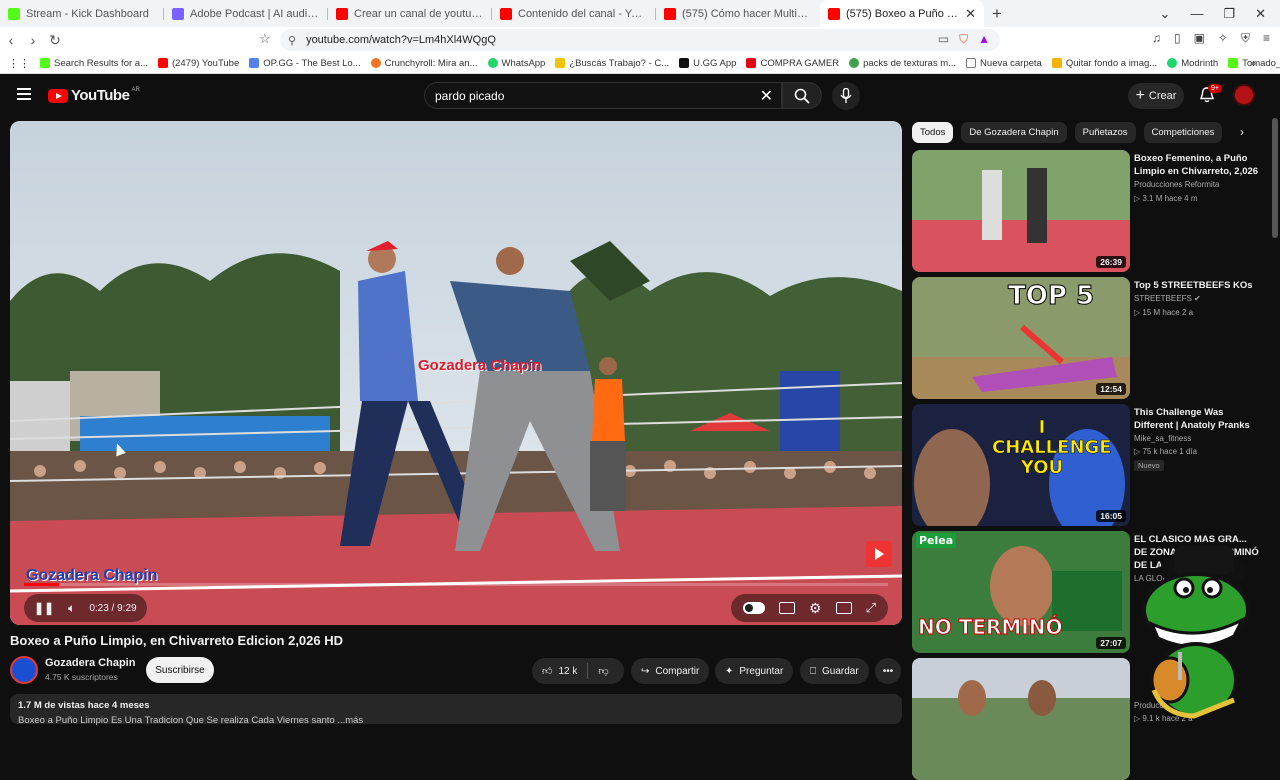 The image size is (1280, 780). Describe the element at coordinates (902, 13) in the screenshot. I see `browser-tab-active: (575) Boxeo a Puño Limpio, e✕` at that location.